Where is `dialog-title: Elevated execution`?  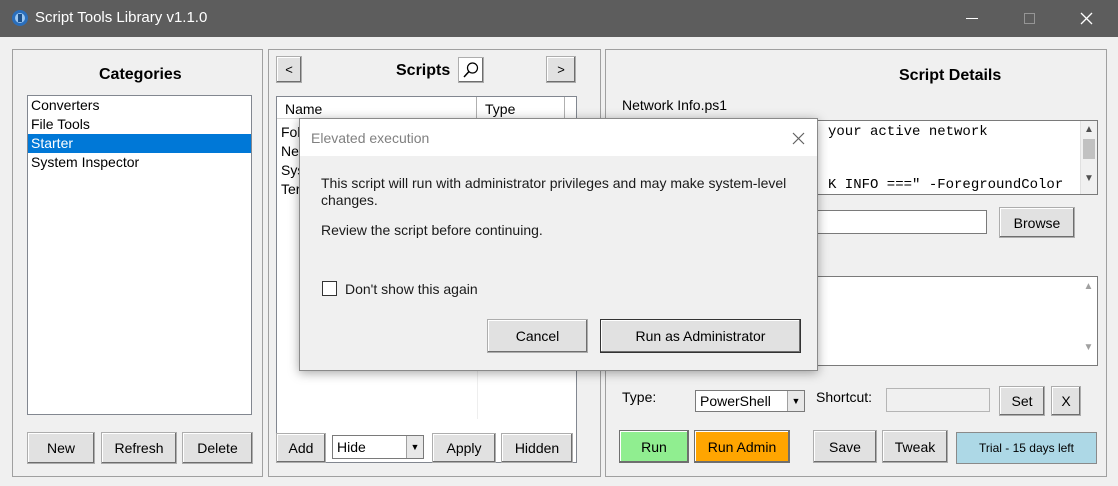
dialog-title: Elevated execution is located at coordinates (370, 138).